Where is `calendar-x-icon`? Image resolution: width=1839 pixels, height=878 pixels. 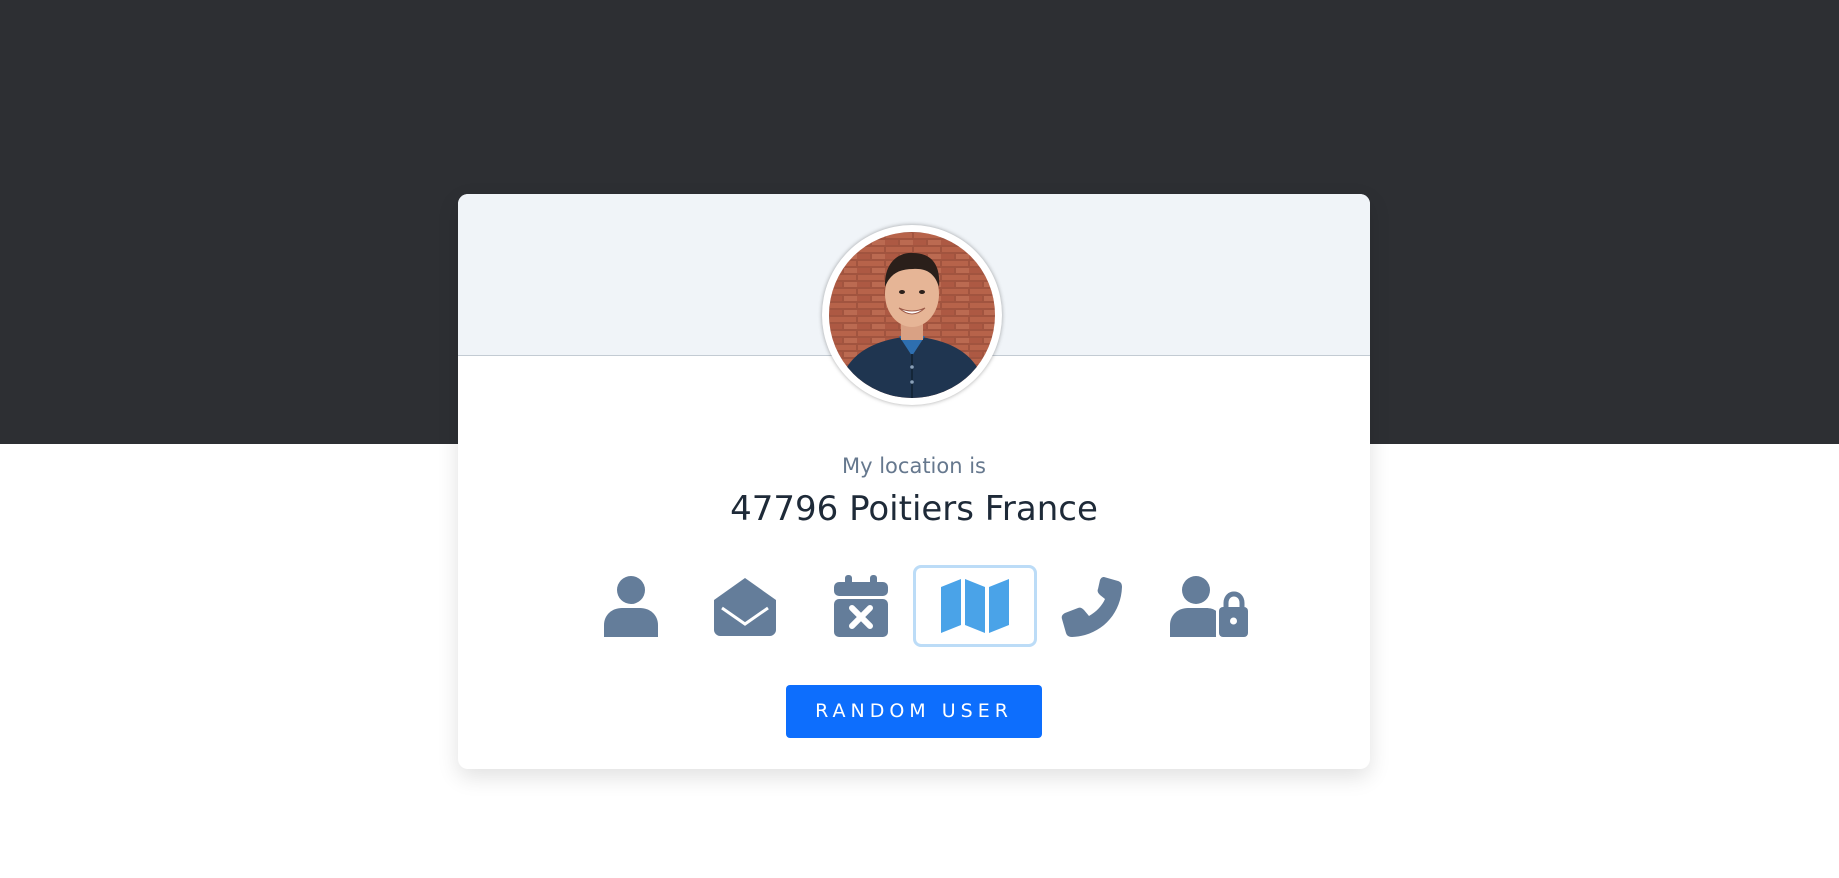 calendar-x-icon is located at coordinates (861, 606).